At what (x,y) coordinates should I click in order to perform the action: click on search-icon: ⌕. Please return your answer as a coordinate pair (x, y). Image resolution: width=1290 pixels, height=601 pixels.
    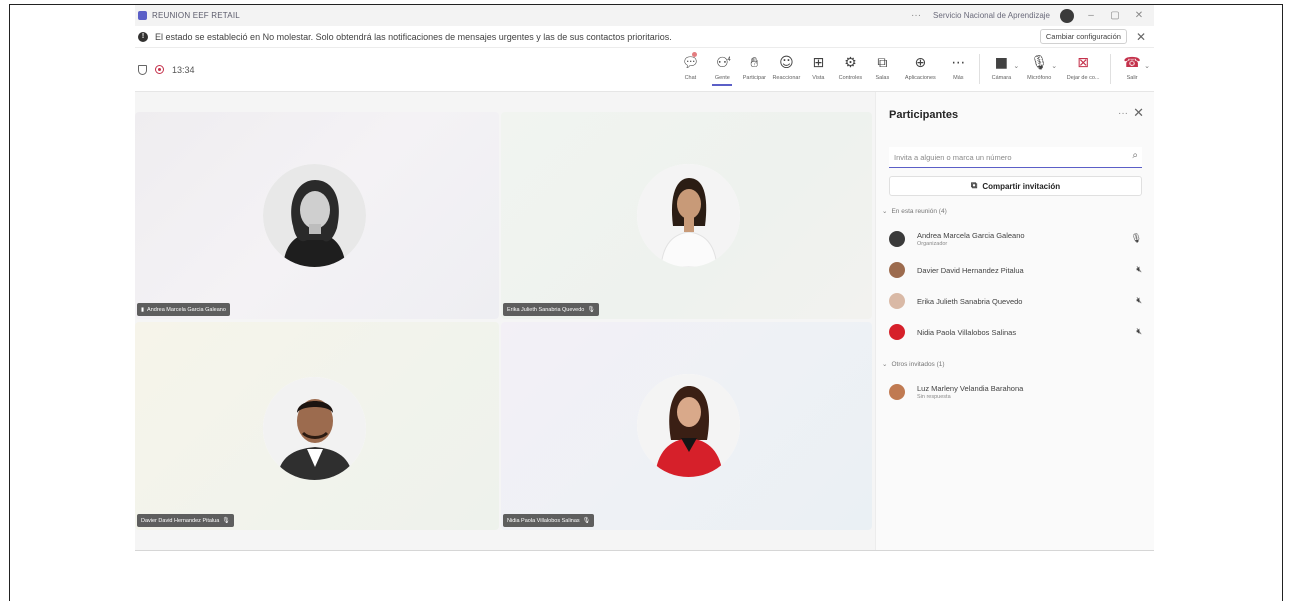
    Looking at the image, I should click on (1135, 155).